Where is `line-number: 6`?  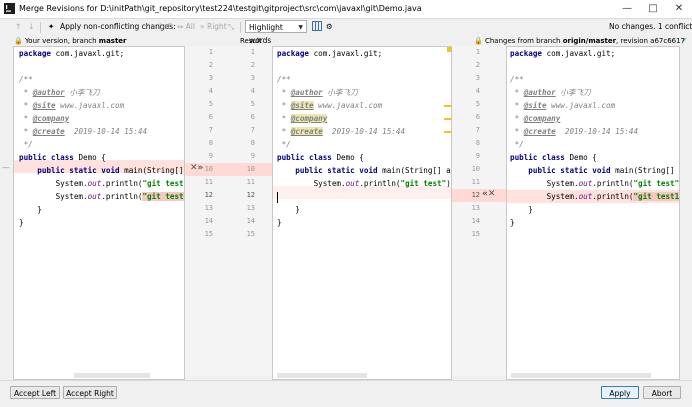
line-number: 6 is located at coordinates (477, 117).